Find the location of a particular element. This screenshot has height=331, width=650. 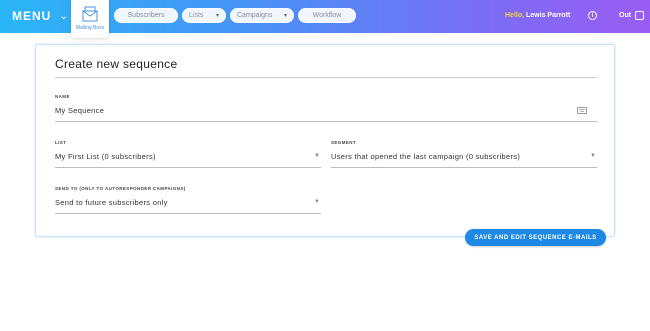

menu-label: MENU is located at coordinates (32, 16).